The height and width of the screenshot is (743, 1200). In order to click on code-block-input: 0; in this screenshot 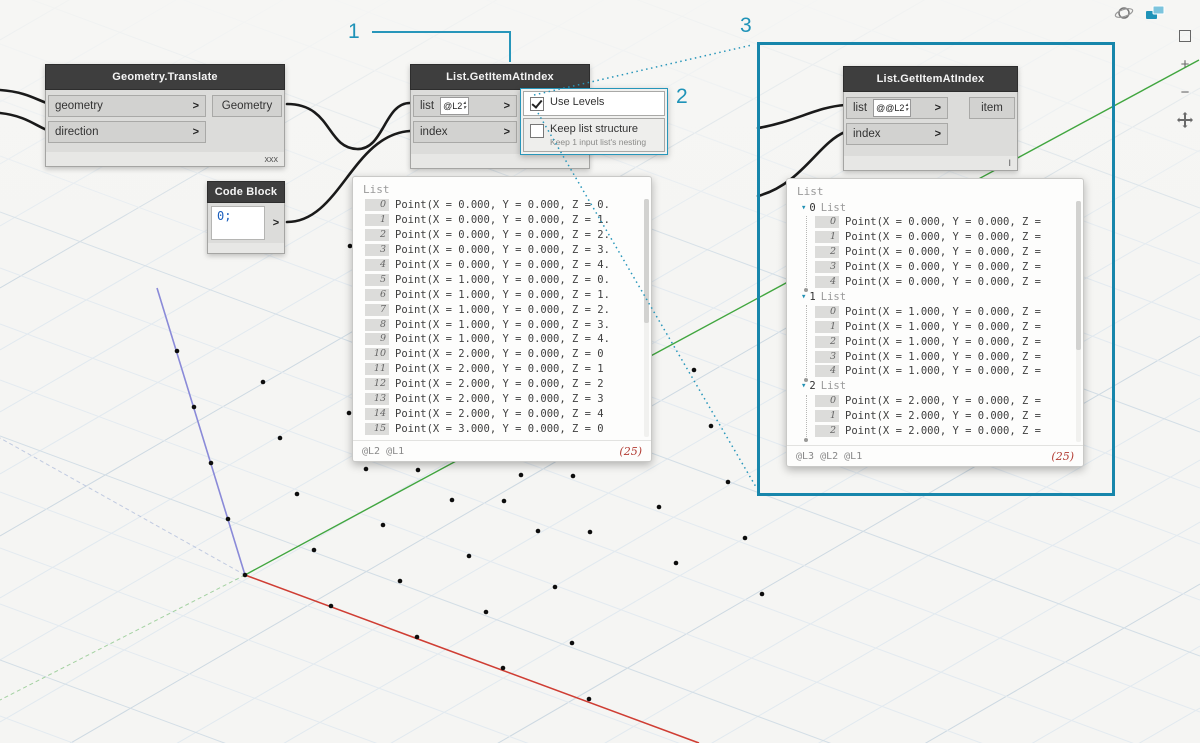, I will do `click(238, 223)`.